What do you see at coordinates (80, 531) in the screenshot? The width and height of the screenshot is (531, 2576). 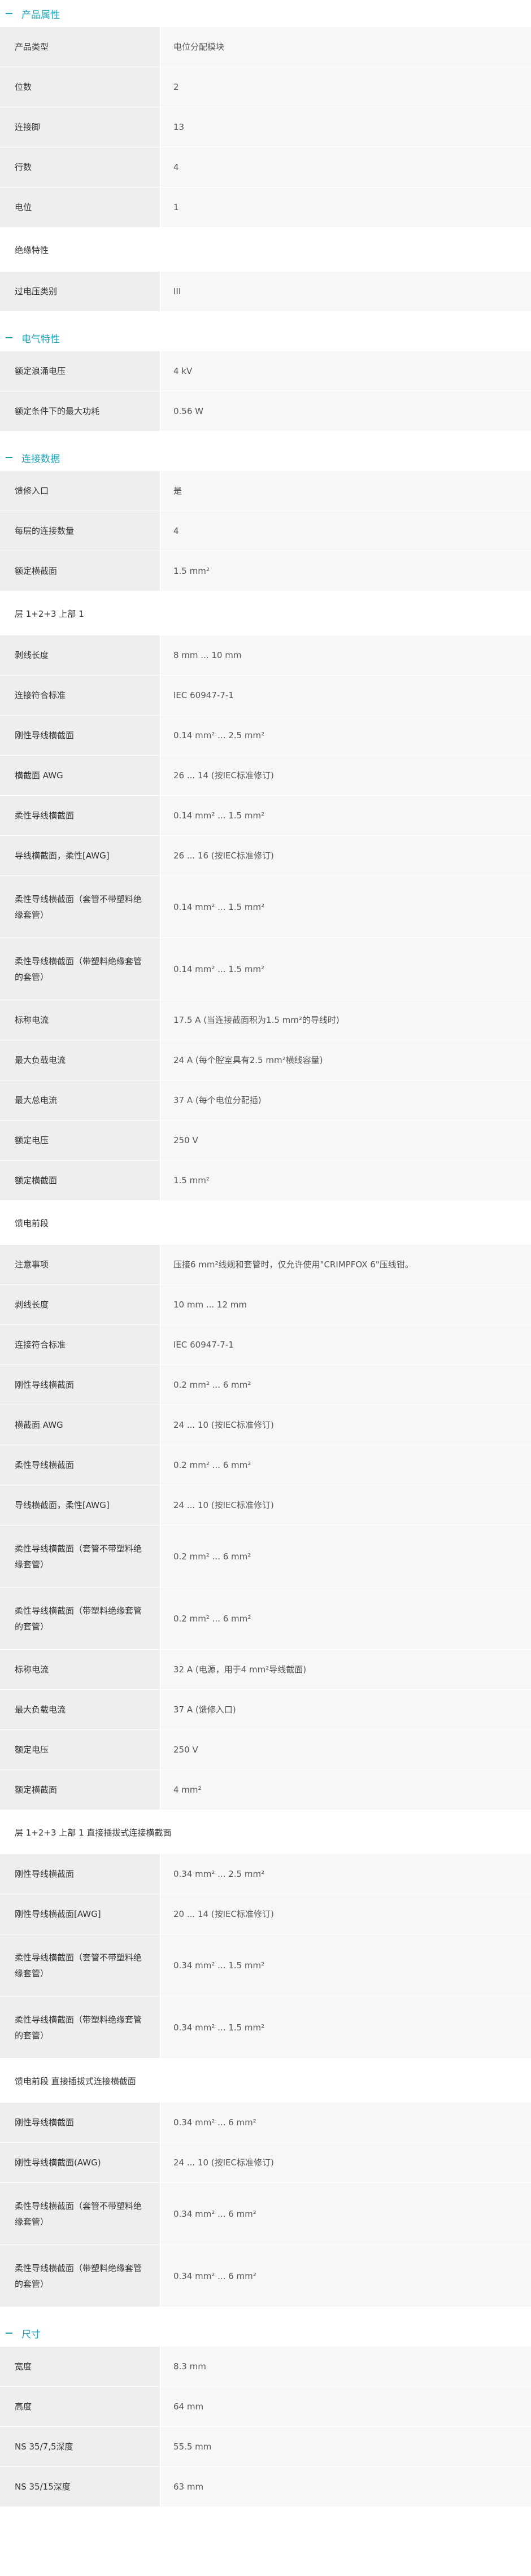 I see `spec-label: 每层的连接数量` at bounding box center [80, 531].